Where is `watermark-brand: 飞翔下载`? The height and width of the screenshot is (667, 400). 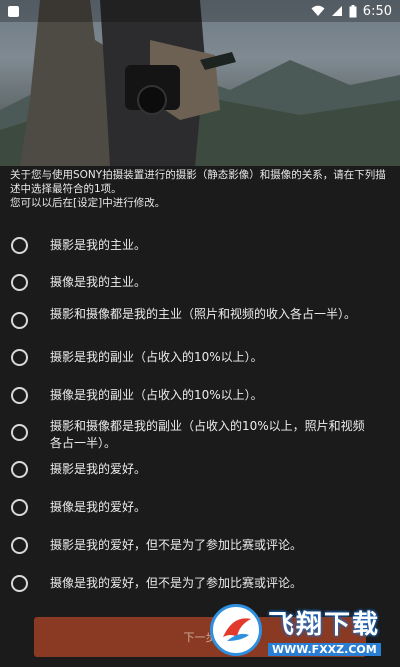 watermark-brand: 飞翔下载 is located at coordinates (324, 625).